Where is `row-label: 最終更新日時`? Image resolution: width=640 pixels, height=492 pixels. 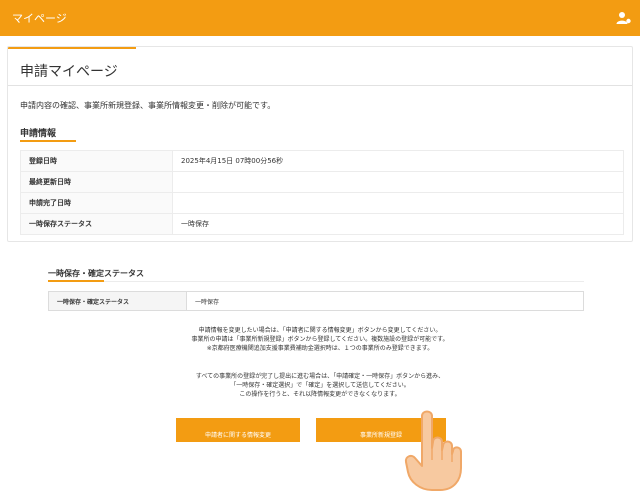 row-label: 最終更新日時 is located at coordinates (96, 182).